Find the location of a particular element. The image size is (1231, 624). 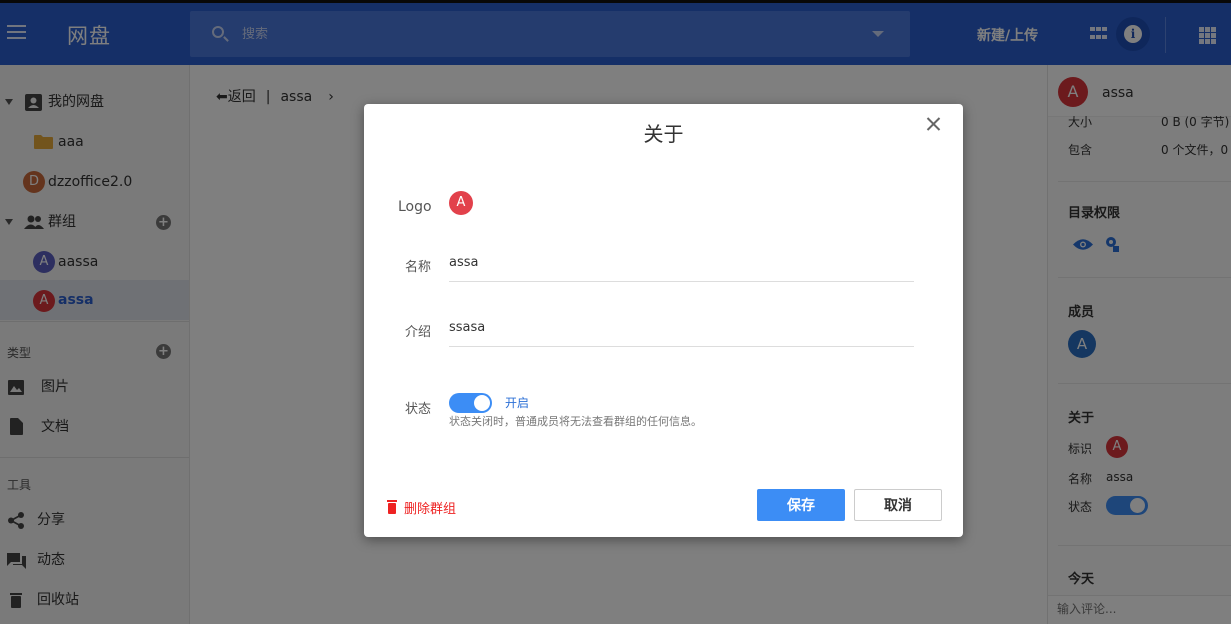

logo-label: Logo is located at coordinates (415, 207).